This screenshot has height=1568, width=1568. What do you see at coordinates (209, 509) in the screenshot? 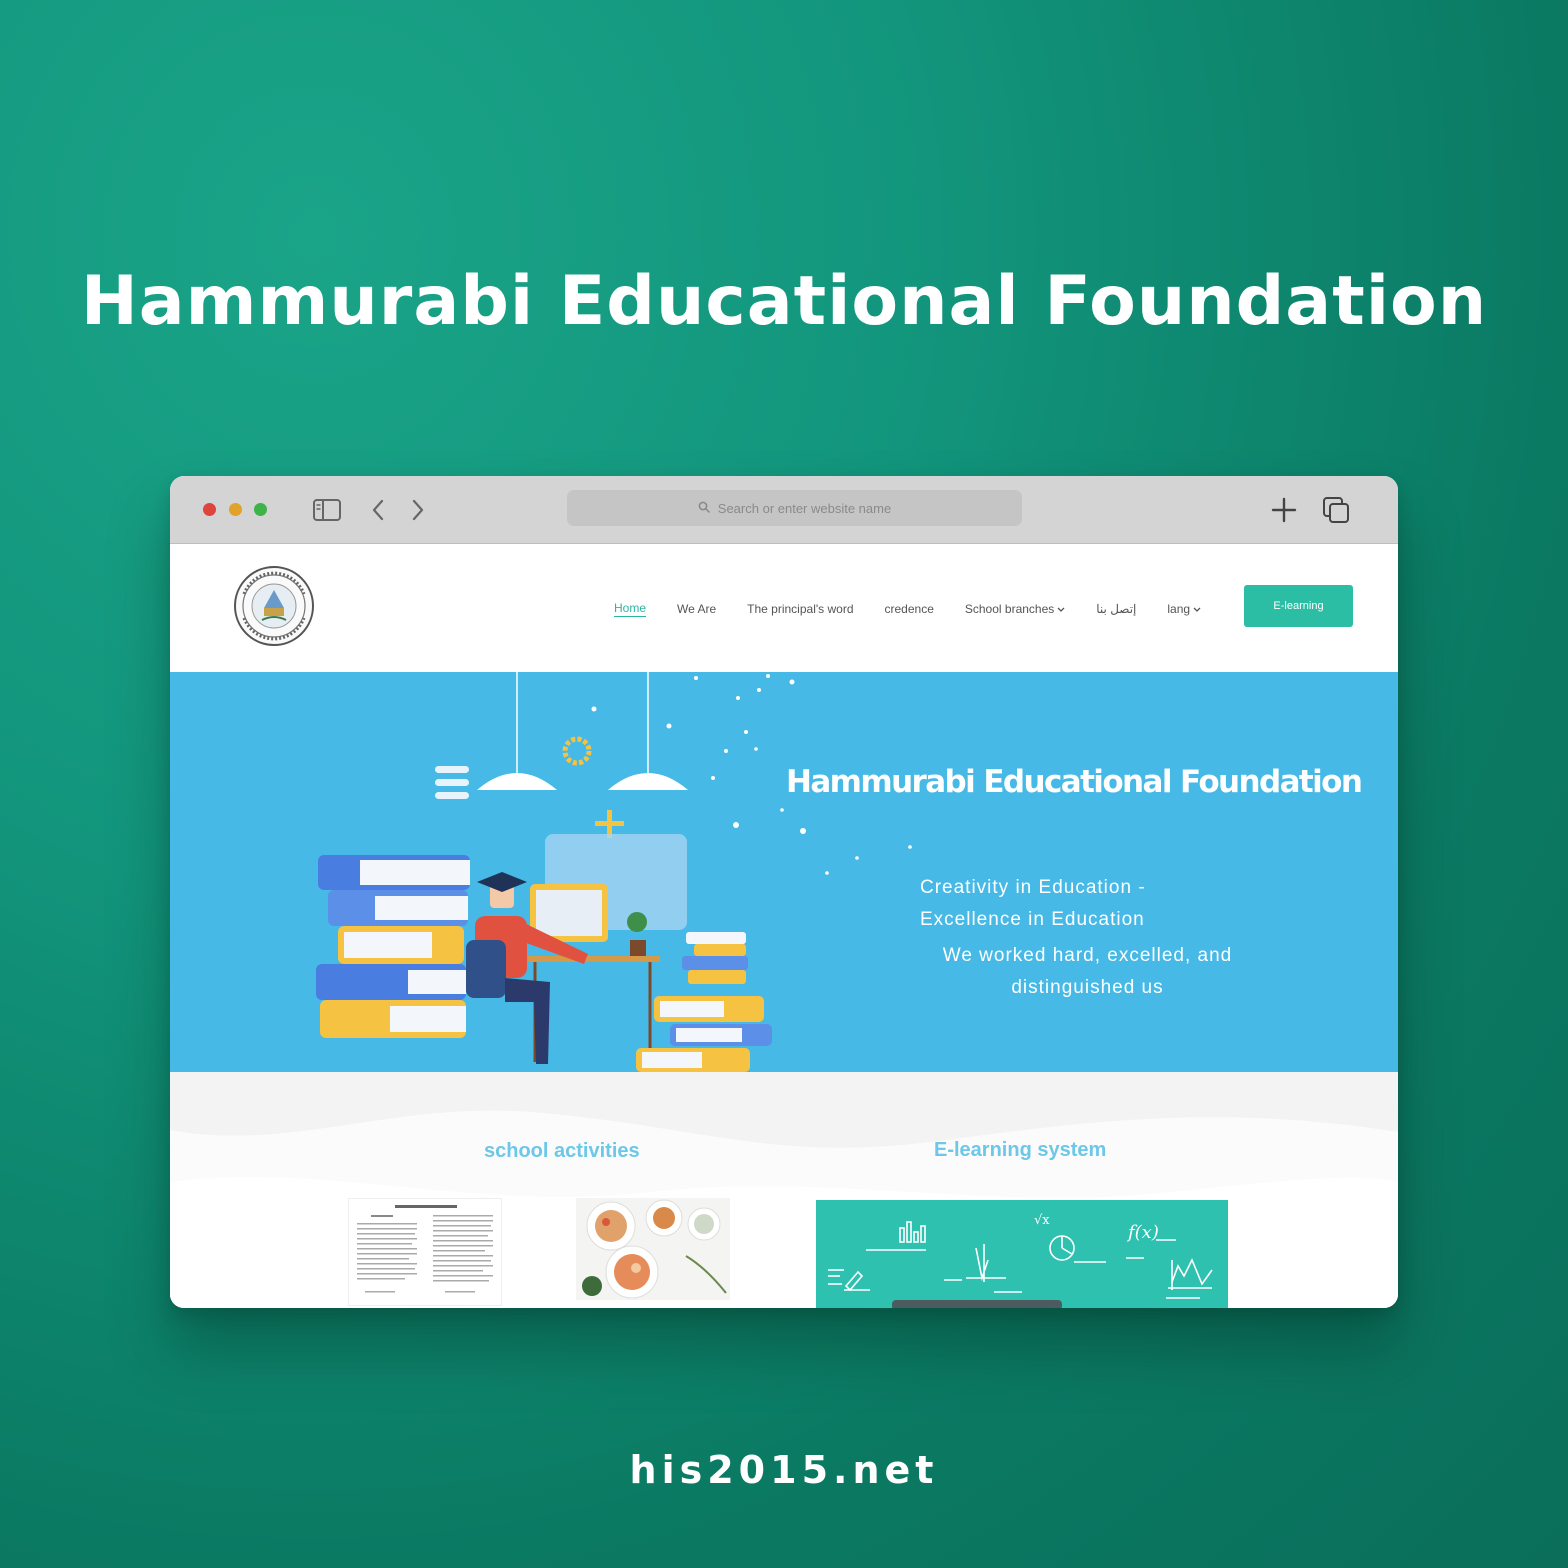
I see `close-window-button` at bounding box center [209, 509].